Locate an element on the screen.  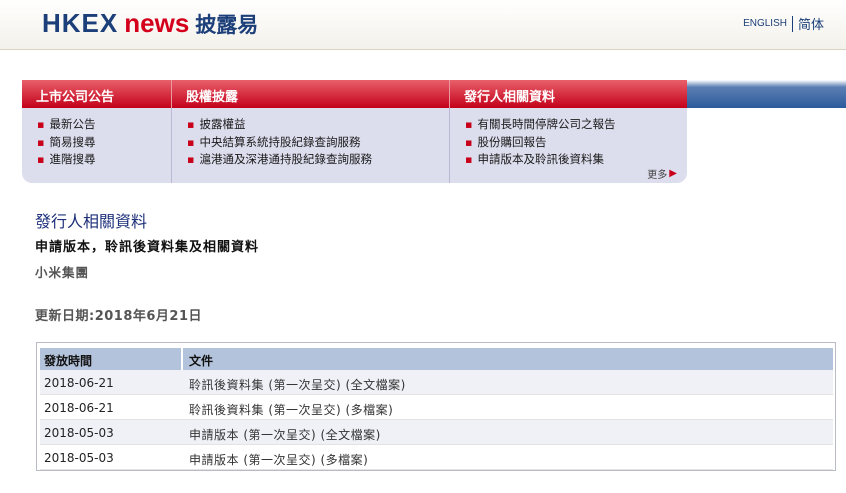
site-header: HKEX news 披露易 ENGLISH 简体 is located at coordinates (423, 25).